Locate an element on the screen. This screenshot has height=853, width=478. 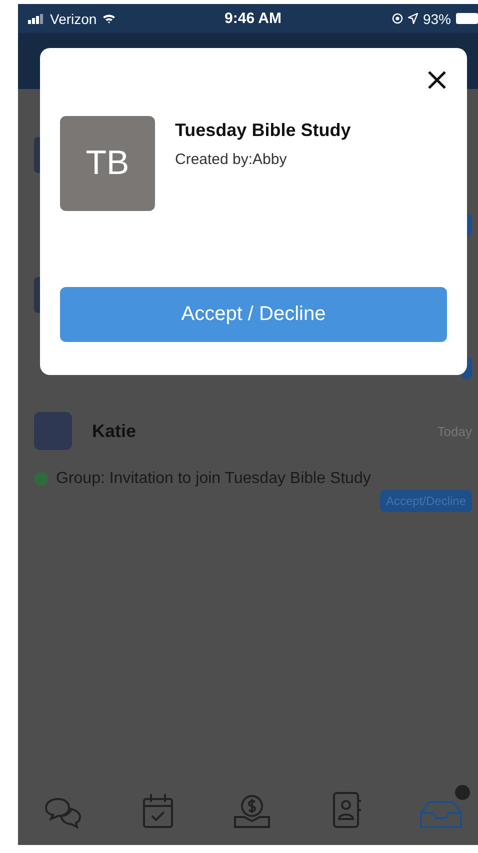
sender-name: Katie is located at coordinates (115, 431).